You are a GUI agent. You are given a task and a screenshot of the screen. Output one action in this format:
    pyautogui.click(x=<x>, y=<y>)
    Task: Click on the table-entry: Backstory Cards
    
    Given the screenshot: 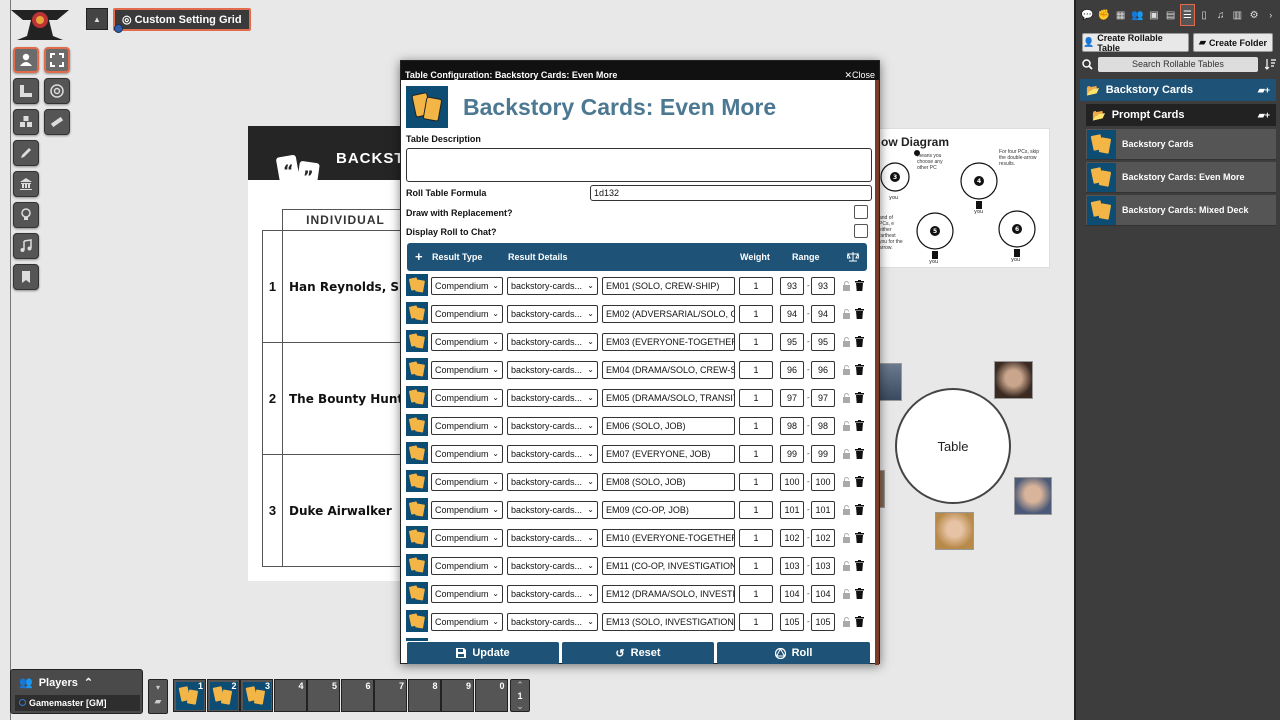 What is the action you would take?
    pyautogui.click(x=1181, y=144)
    